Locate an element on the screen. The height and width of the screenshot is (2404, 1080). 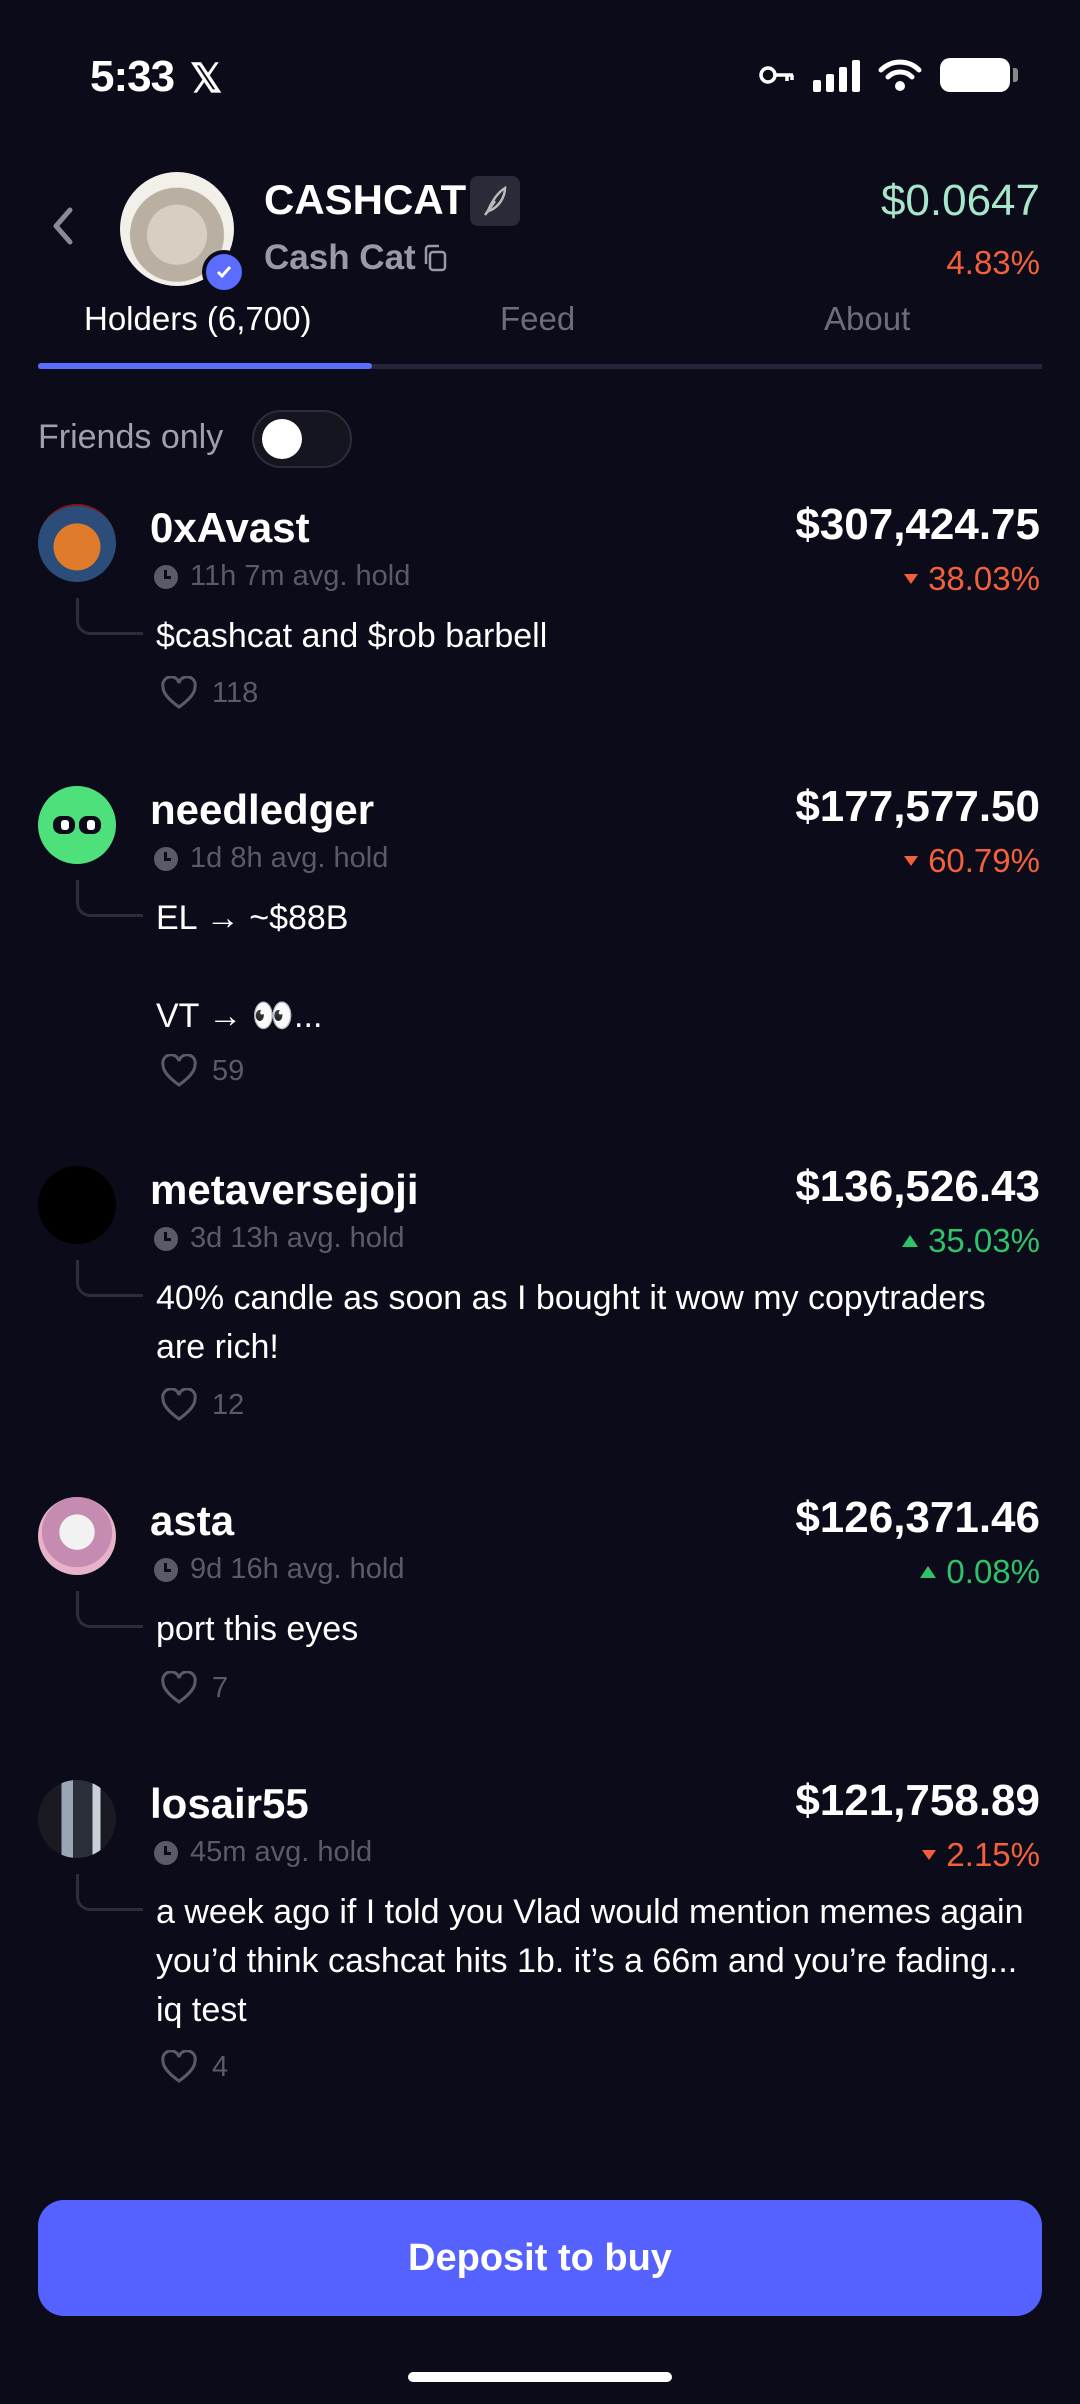
verified-badge-icon is located at coordinates (224, 272).